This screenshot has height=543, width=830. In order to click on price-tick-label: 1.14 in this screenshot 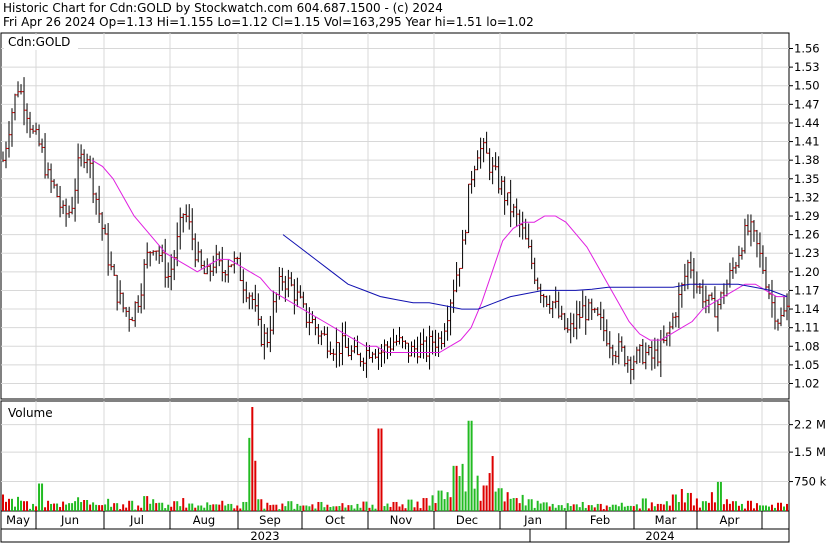, I will do `click(807, 309)`.